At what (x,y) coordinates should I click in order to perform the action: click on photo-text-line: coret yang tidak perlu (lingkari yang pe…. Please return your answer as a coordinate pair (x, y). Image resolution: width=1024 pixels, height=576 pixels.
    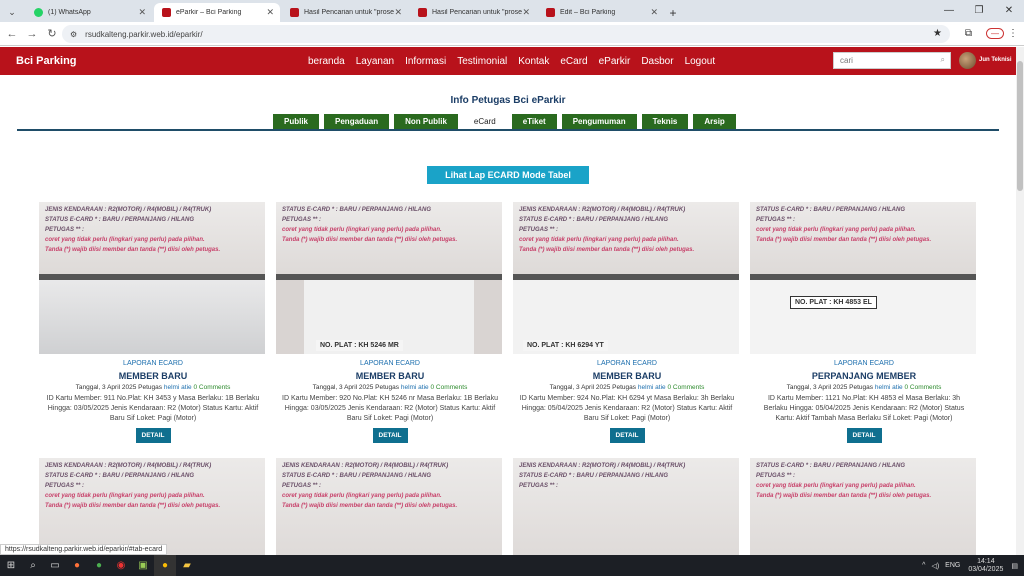
    Looking at the image, I should click on (599, 240).